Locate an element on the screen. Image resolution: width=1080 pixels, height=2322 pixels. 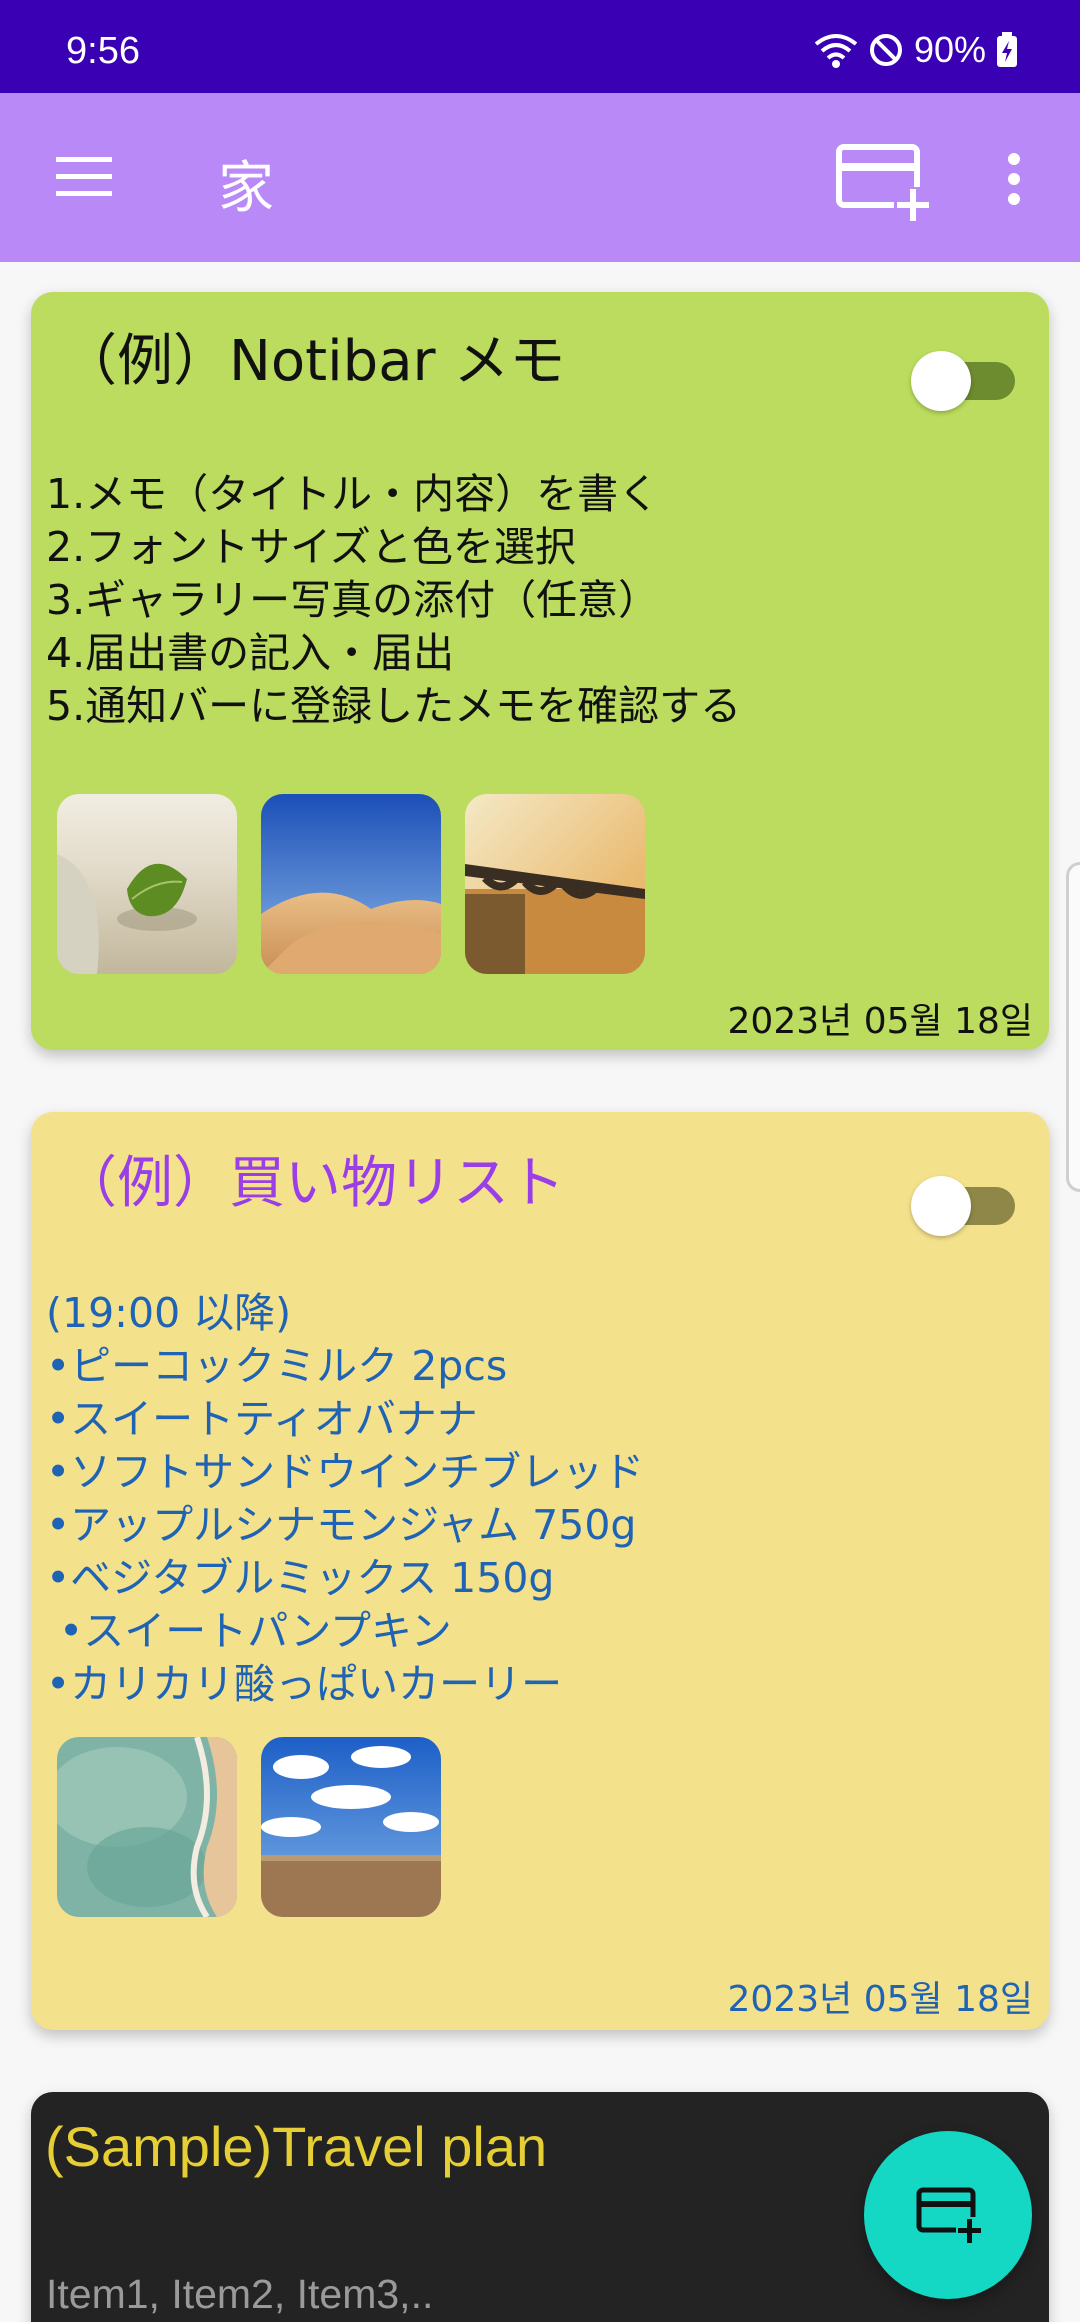
note-line: 5.通知バーに登録したメモを確認する is located at coordinates (394, 706).